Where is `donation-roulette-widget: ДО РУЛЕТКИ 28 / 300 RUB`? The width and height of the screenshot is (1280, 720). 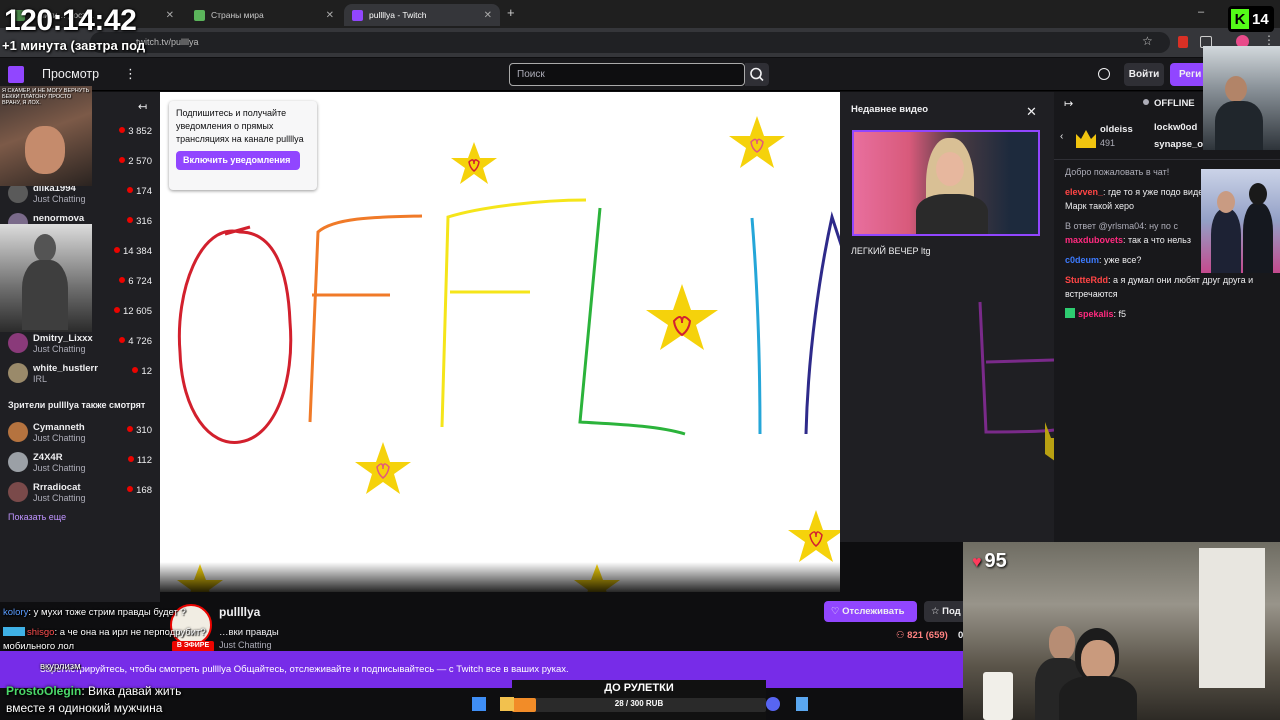 donation-roulette-widget: ДО РУЛЕТКИ 28 / 300 RUB is located at coordinates (639, 700).